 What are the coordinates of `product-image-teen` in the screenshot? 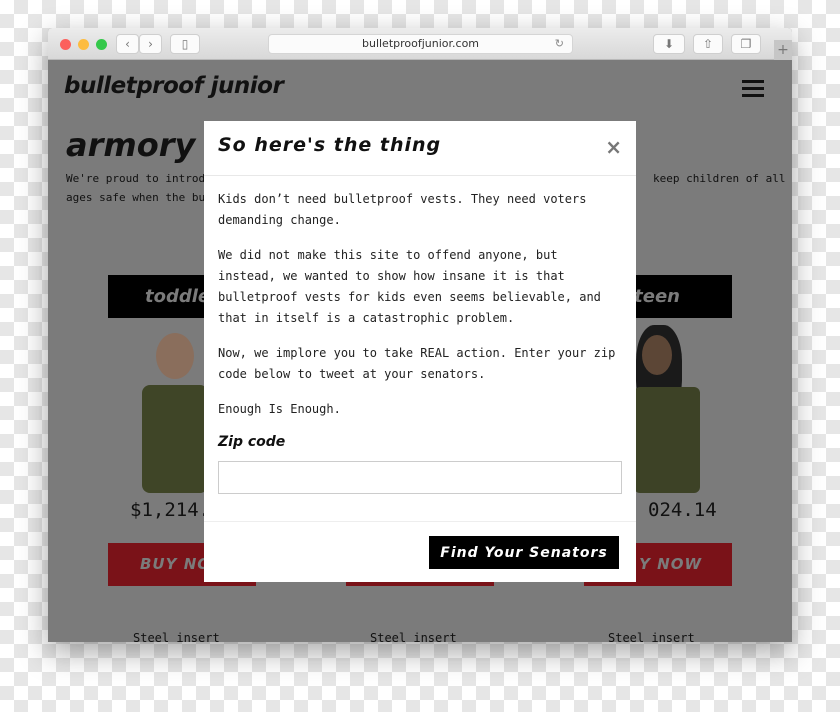 It's located at (668, 410).